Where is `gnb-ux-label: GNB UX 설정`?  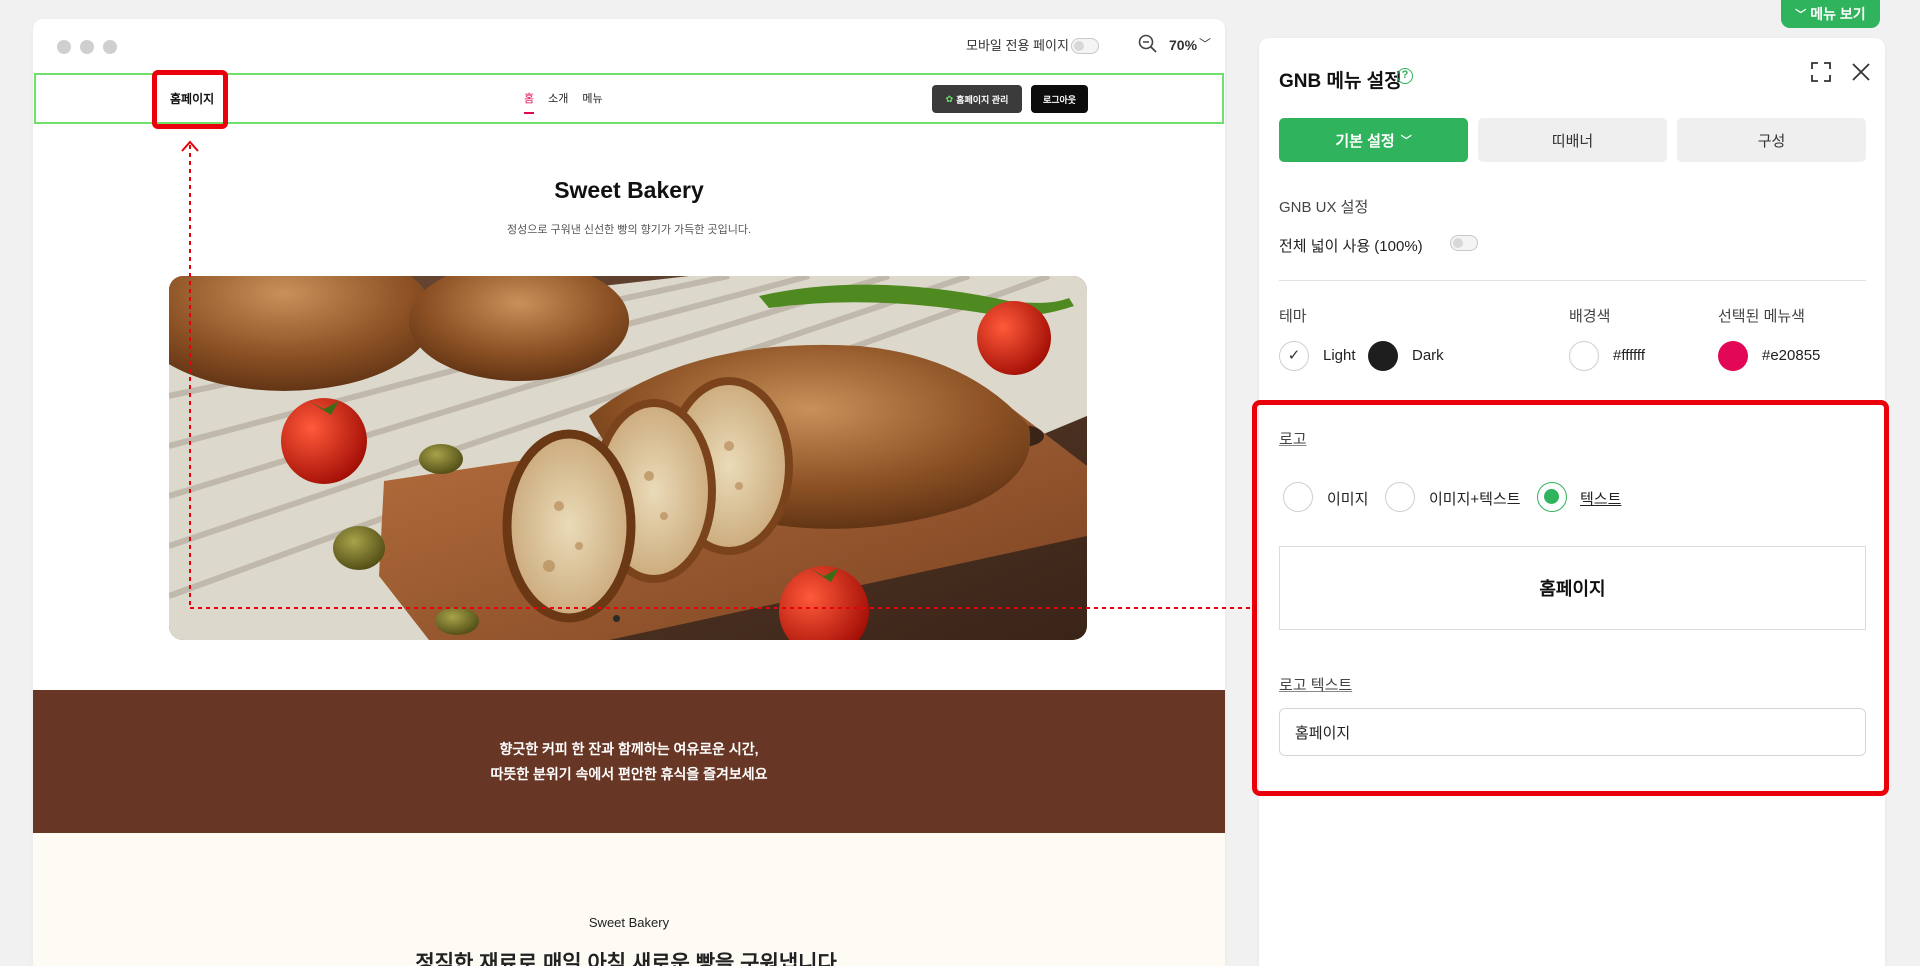
gnb-ux-label: GNB UX 설정 is located at coordinates (1324, 207).